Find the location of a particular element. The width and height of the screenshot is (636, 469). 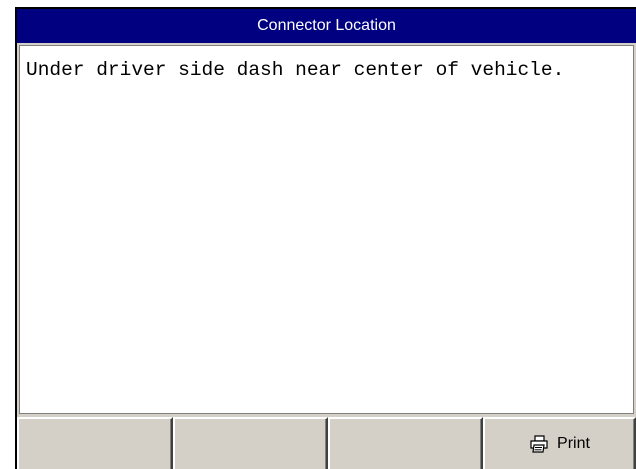

window-title: Connector Location is located at coordinates (326, 26).